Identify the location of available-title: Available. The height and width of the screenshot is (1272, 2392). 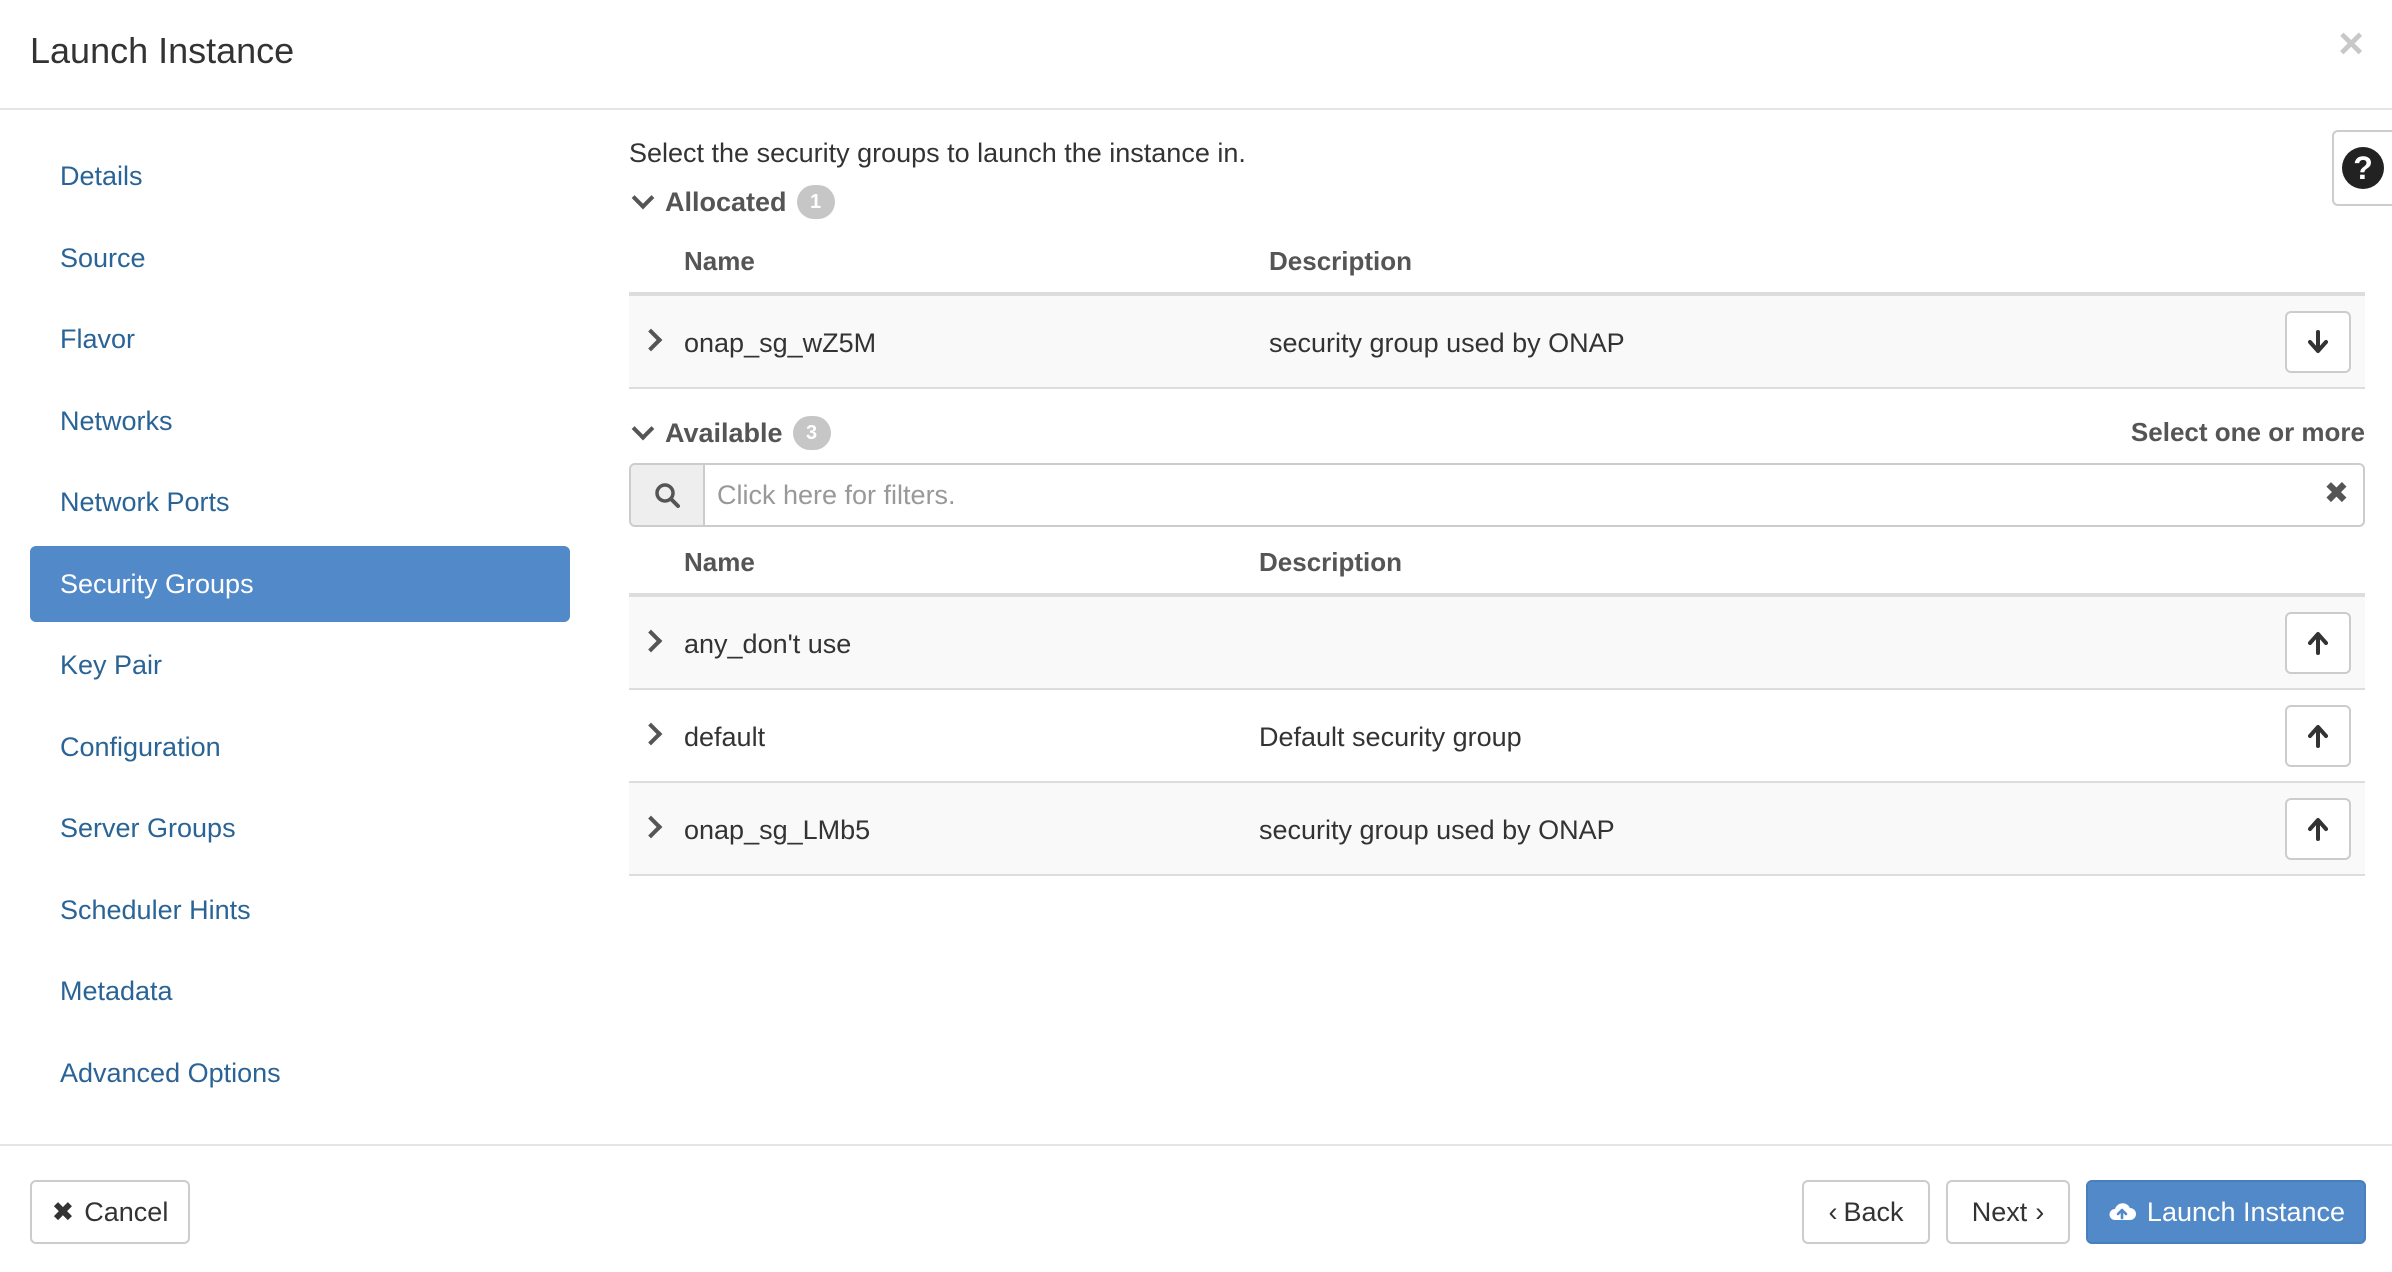
(724, 432).